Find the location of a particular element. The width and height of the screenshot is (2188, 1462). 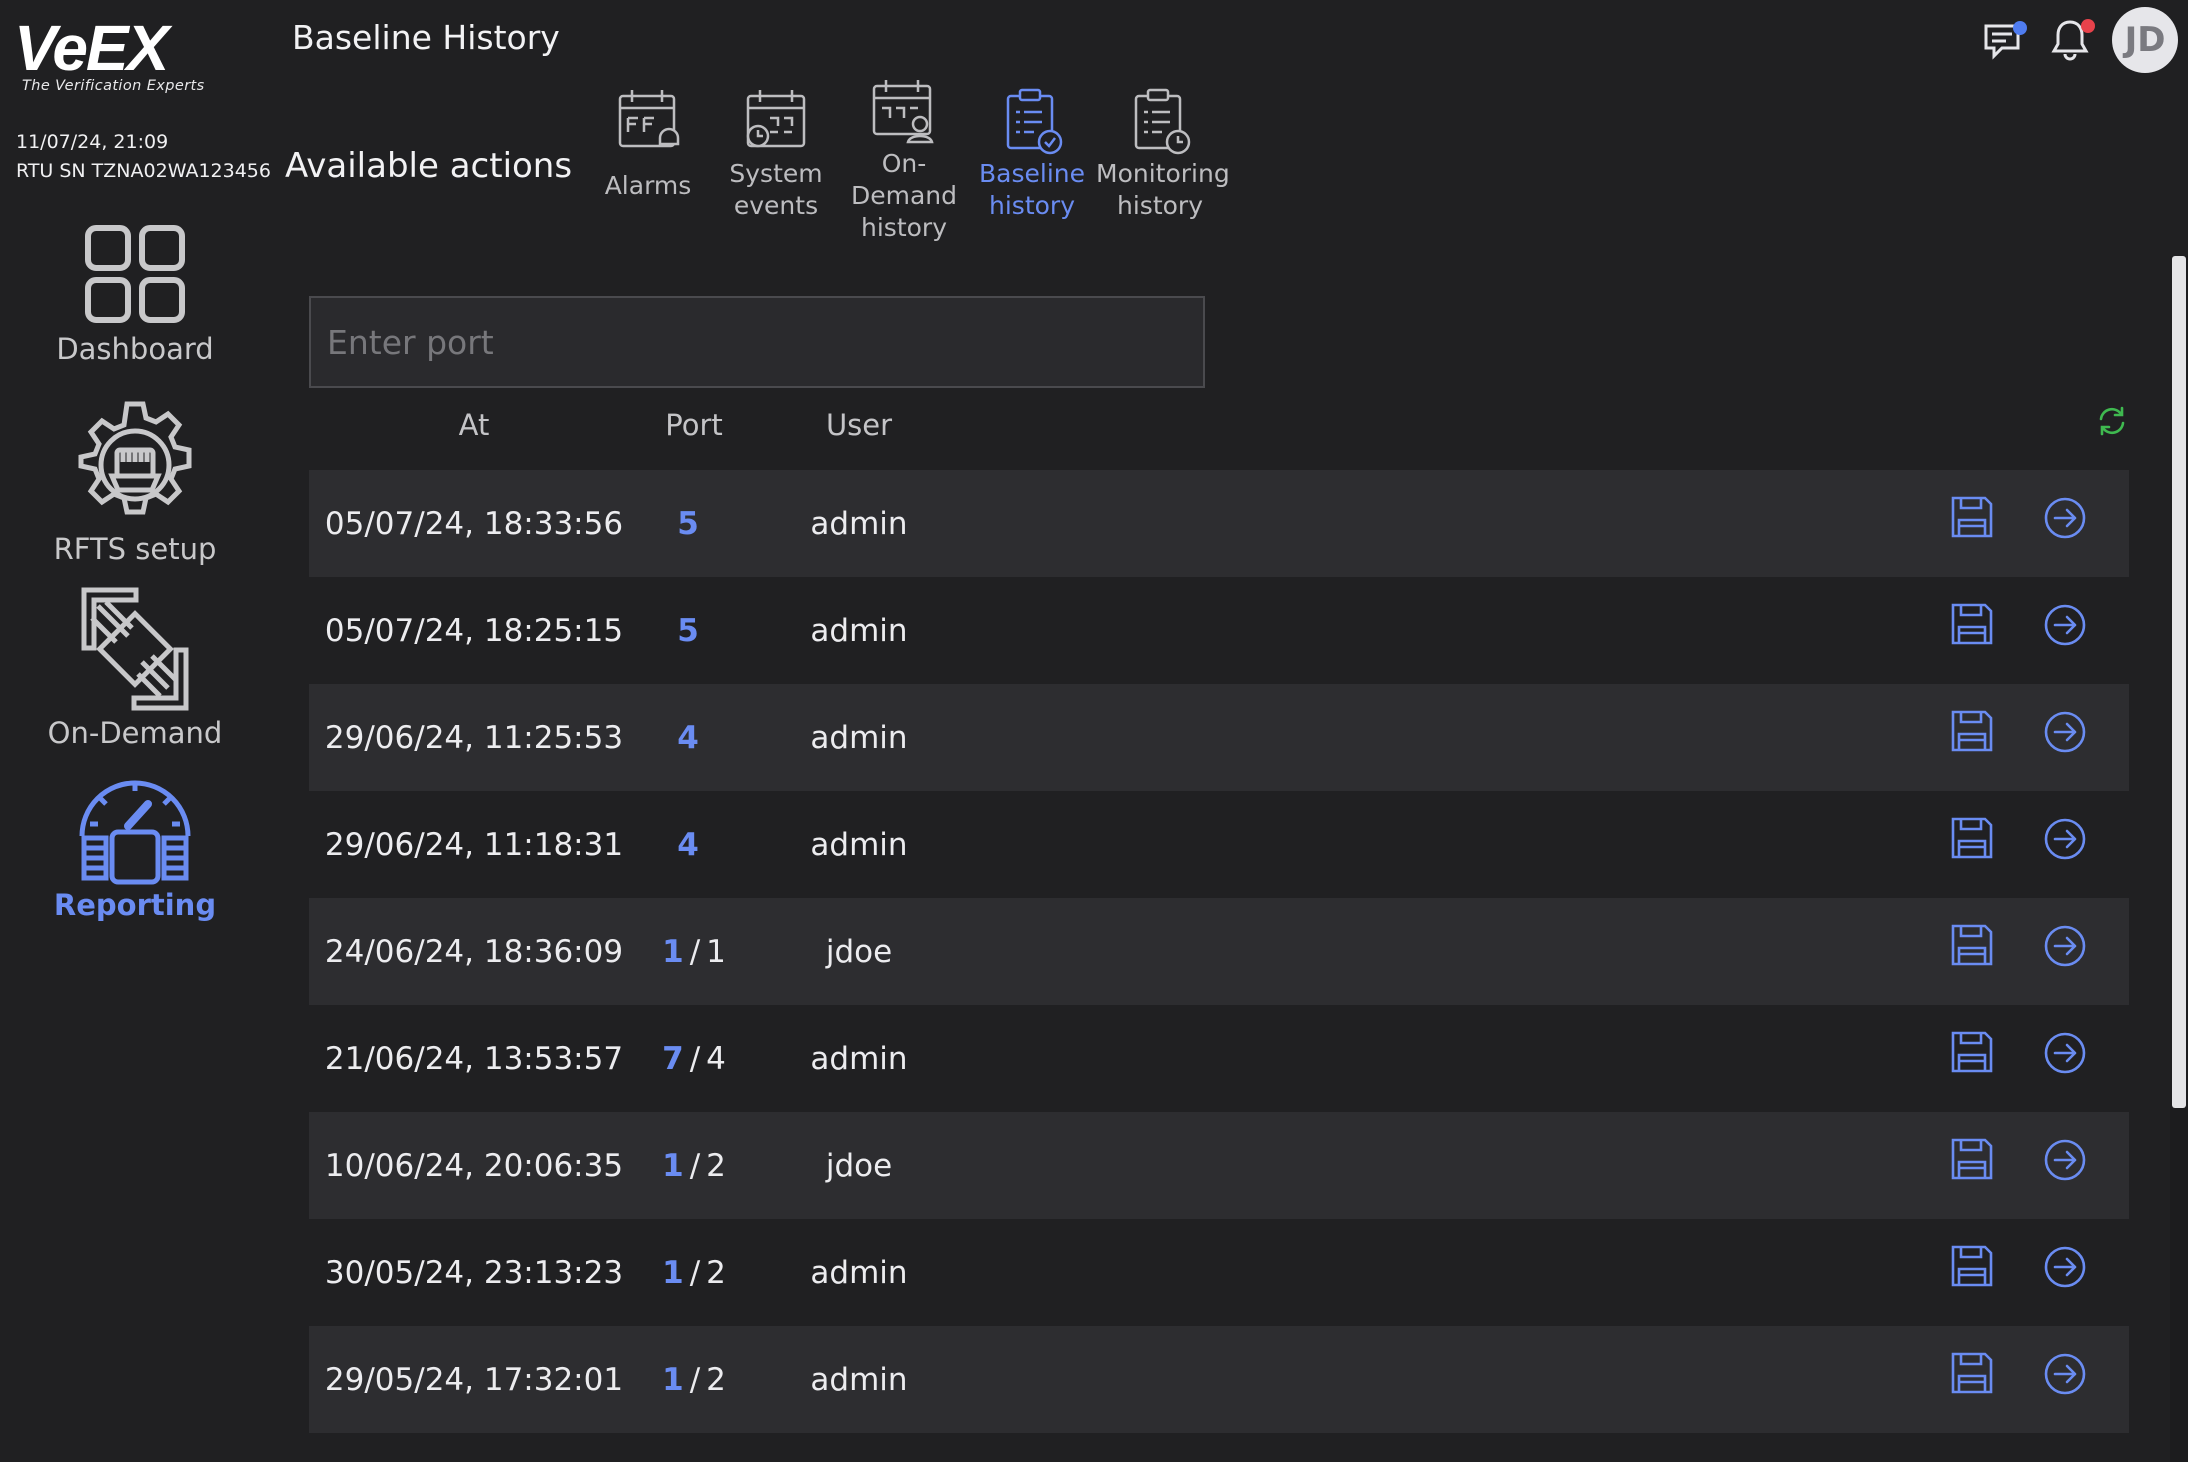

tab-monitoring-history: Monitoring history is located at coordinates (1163, 165).